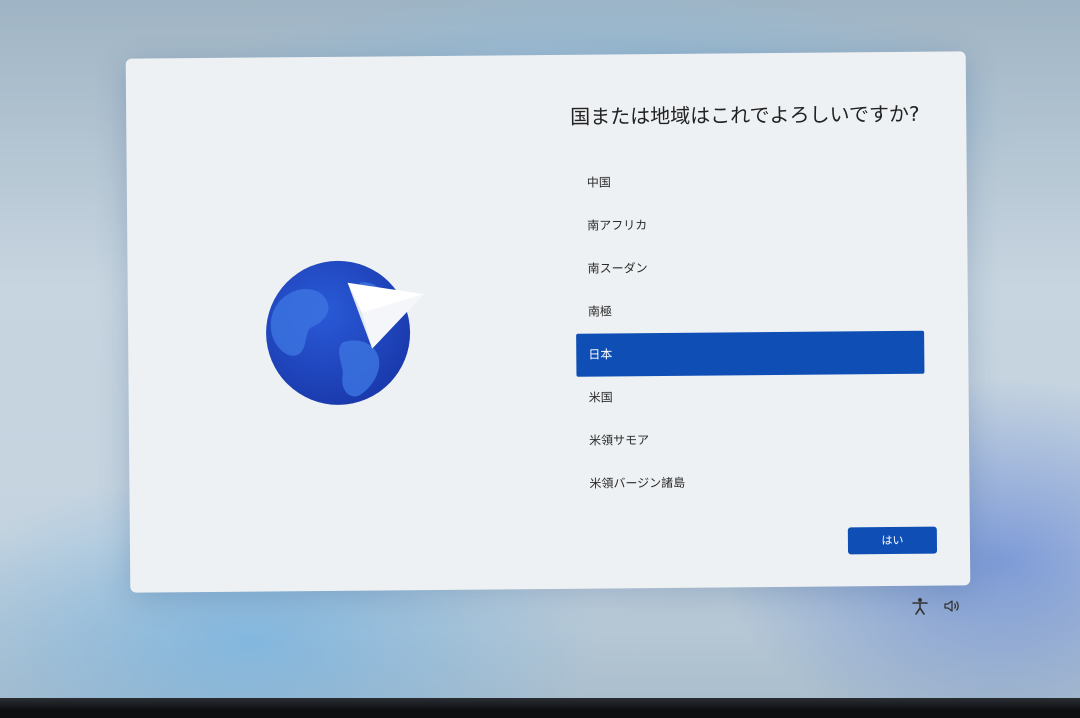 The image size is (1080, 718). I want to click on list-item-us-virgin-islands: 米領バージン諸島, so click(751, 483).